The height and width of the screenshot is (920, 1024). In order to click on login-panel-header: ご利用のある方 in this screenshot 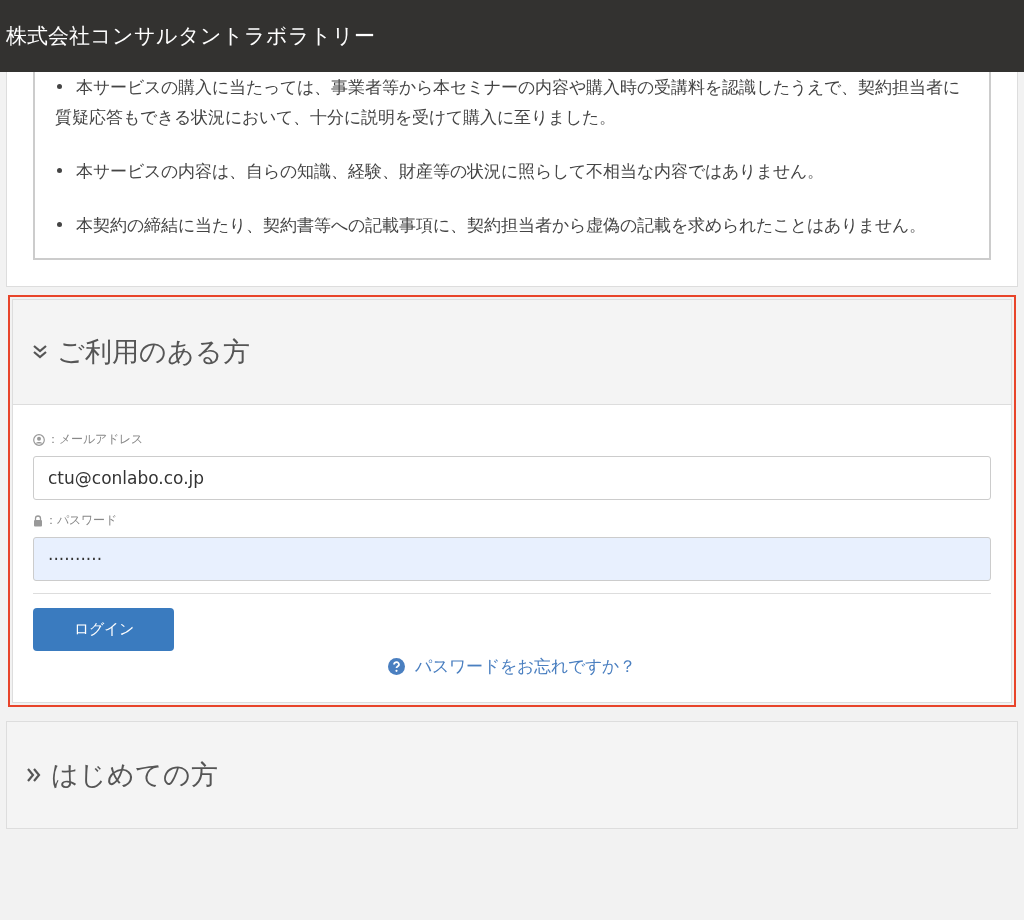, I will do `click(512, 352)`.